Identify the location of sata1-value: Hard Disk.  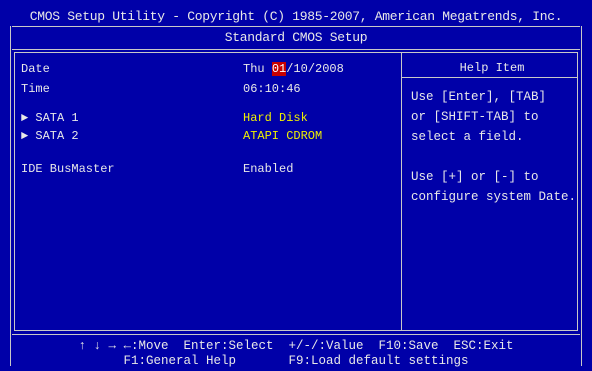
(275, 118).